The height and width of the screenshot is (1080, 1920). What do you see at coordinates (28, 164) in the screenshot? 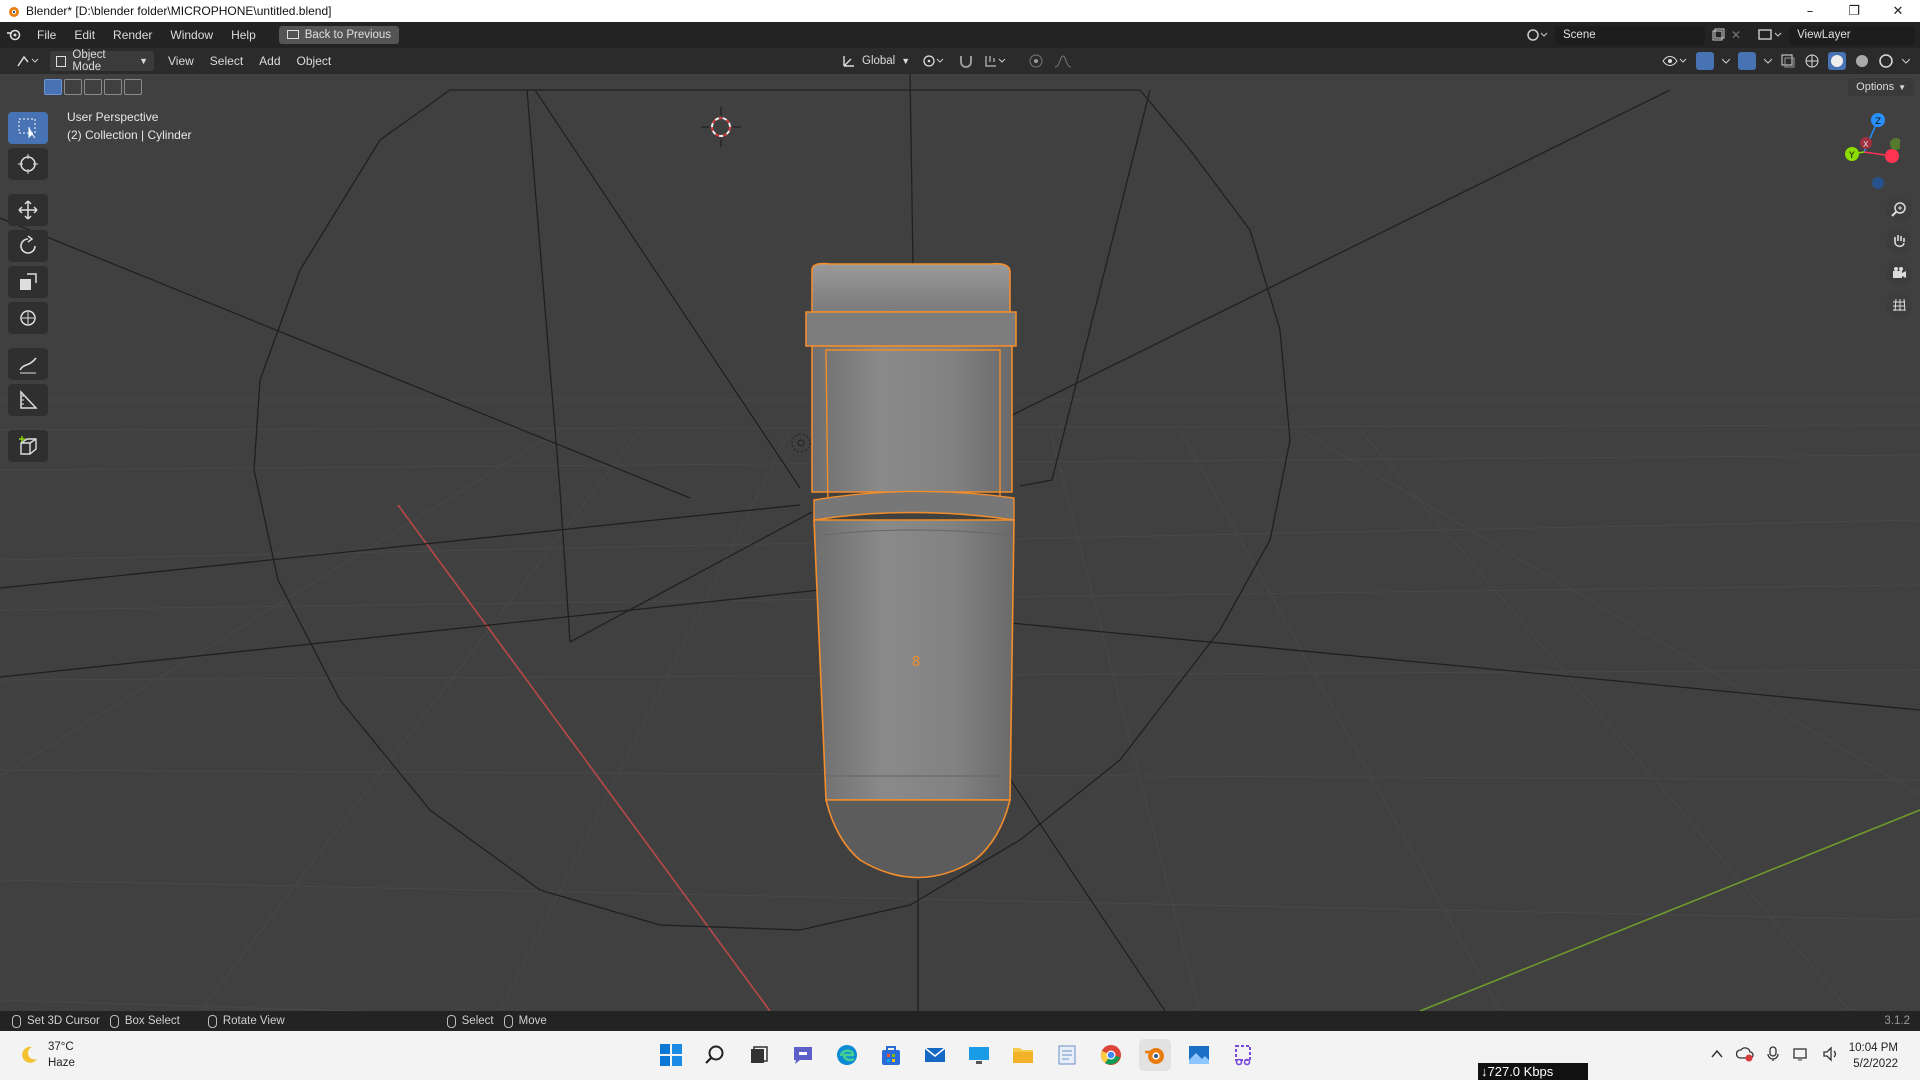
I see `cursor-tool` at bounding box center [28, 164].